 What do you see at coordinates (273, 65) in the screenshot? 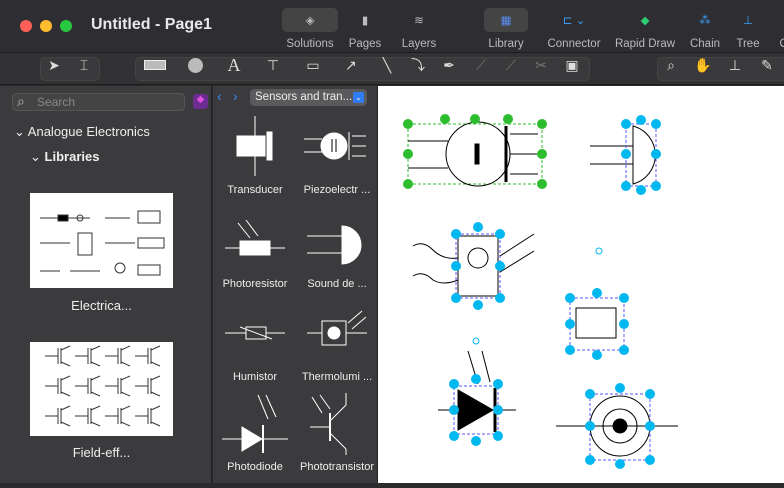
I see `textbox-tool-icon: ⊤` at bounding box center [273, 65].